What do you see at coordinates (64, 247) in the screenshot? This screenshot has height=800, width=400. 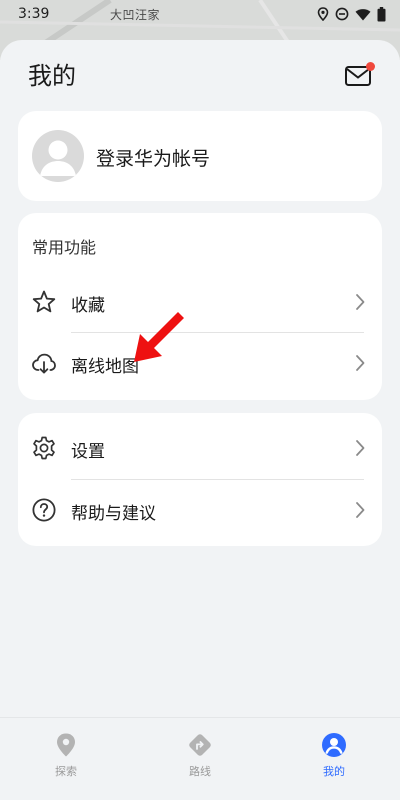 I see `section-title: 常用功能` at bounding box center [64, 247].